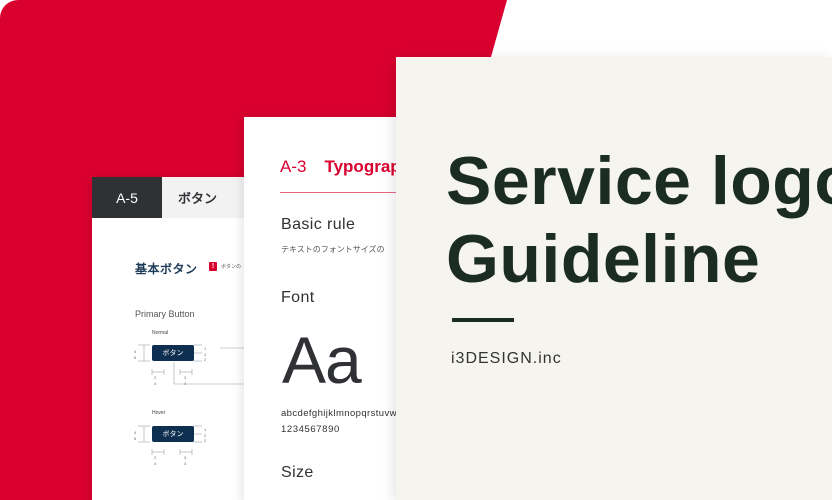 Image resolution: width=832 pixels, height=500 pixels. What do you see at coordinates (347, 167) in the screenshot?
I see `section-heading: A-3 Typography` at bounding box center [347, 167].